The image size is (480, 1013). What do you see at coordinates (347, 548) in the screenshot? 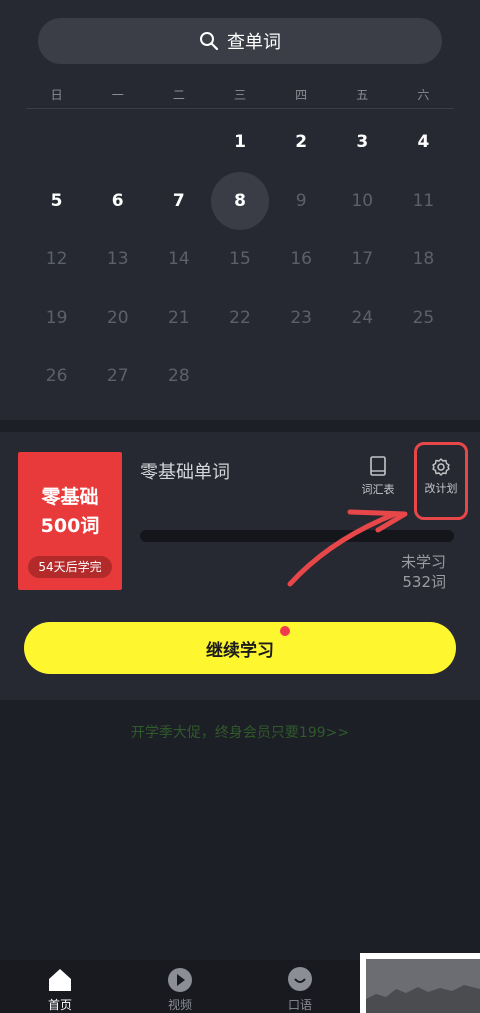
I see `annotation-arrow` at bounding box center [347, 548].